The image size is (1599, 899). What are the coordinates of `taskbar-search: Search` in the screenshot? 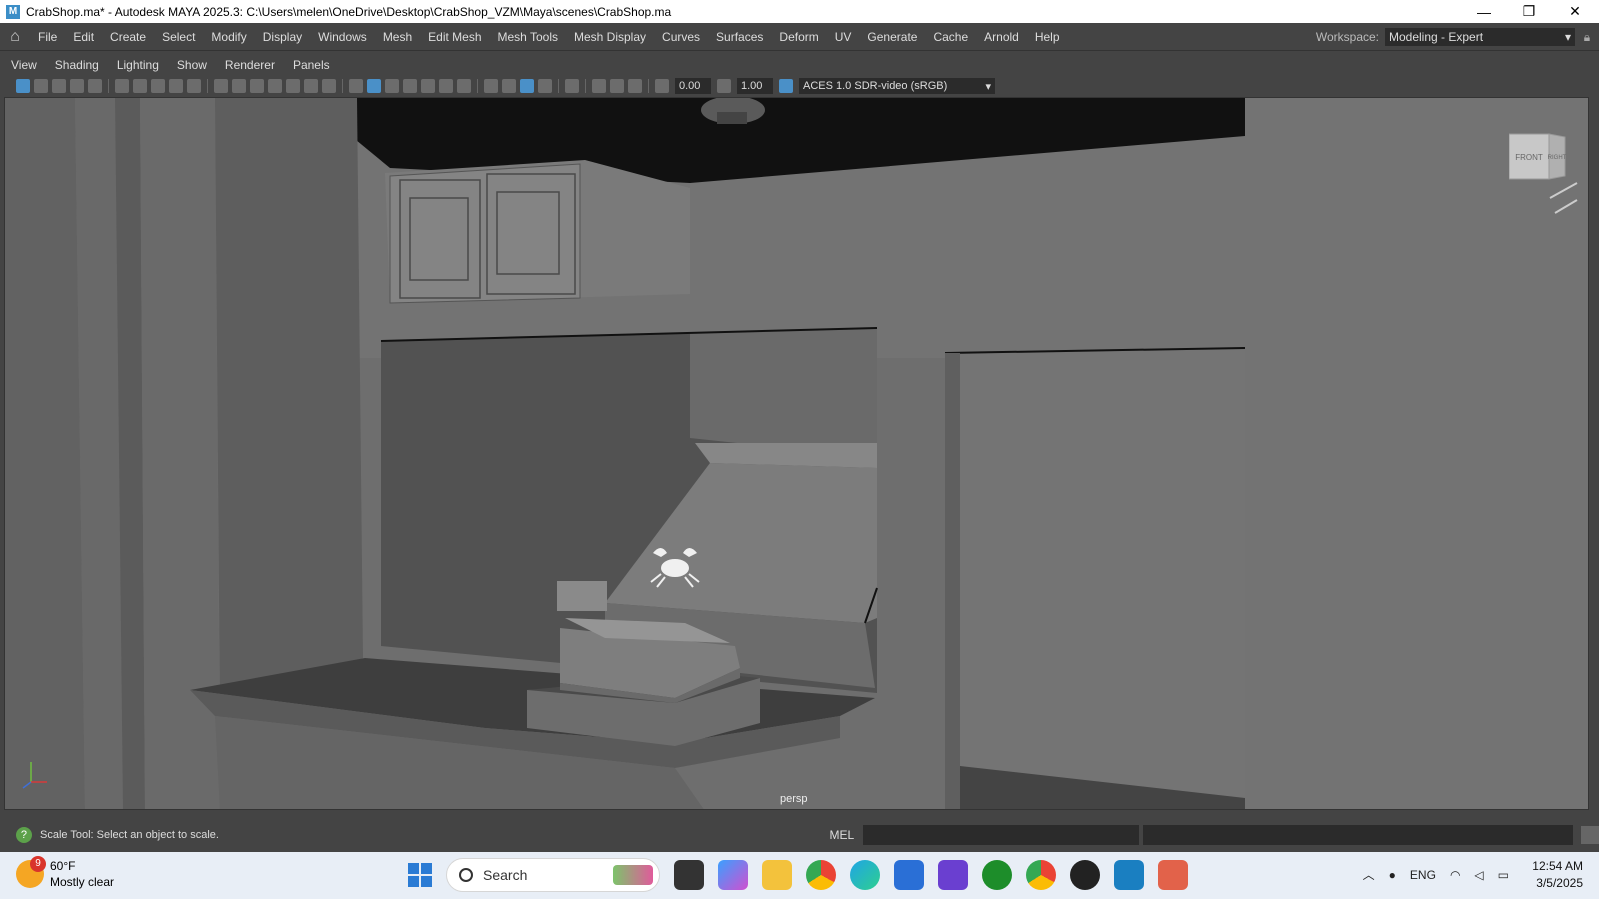 It's located at (553, 875).